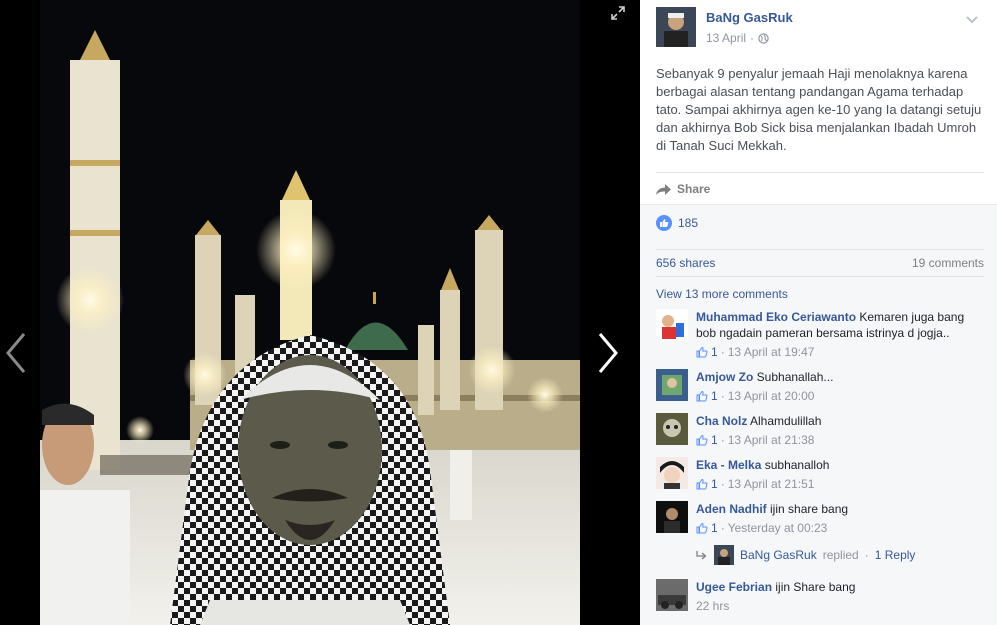  I want to click on next-photo-arrow-icon, so click(607, 353).